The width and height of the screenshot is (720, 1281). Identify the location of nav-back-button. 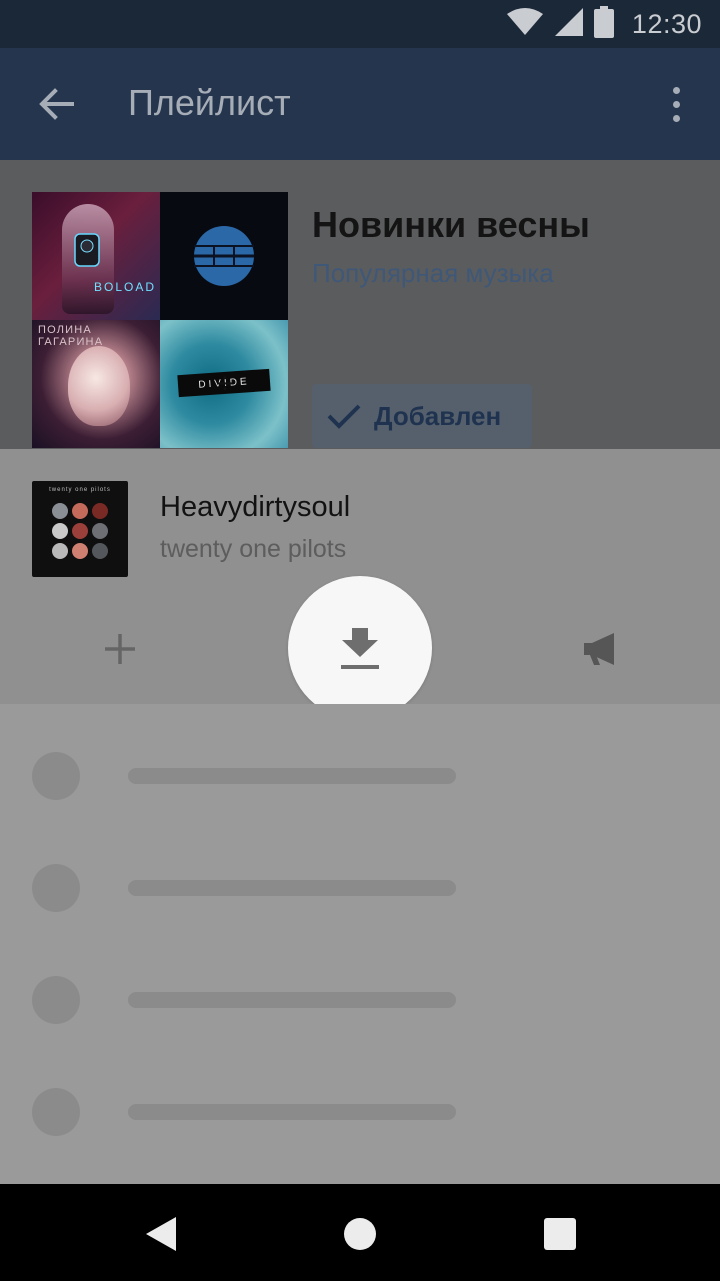
(160, 1234).